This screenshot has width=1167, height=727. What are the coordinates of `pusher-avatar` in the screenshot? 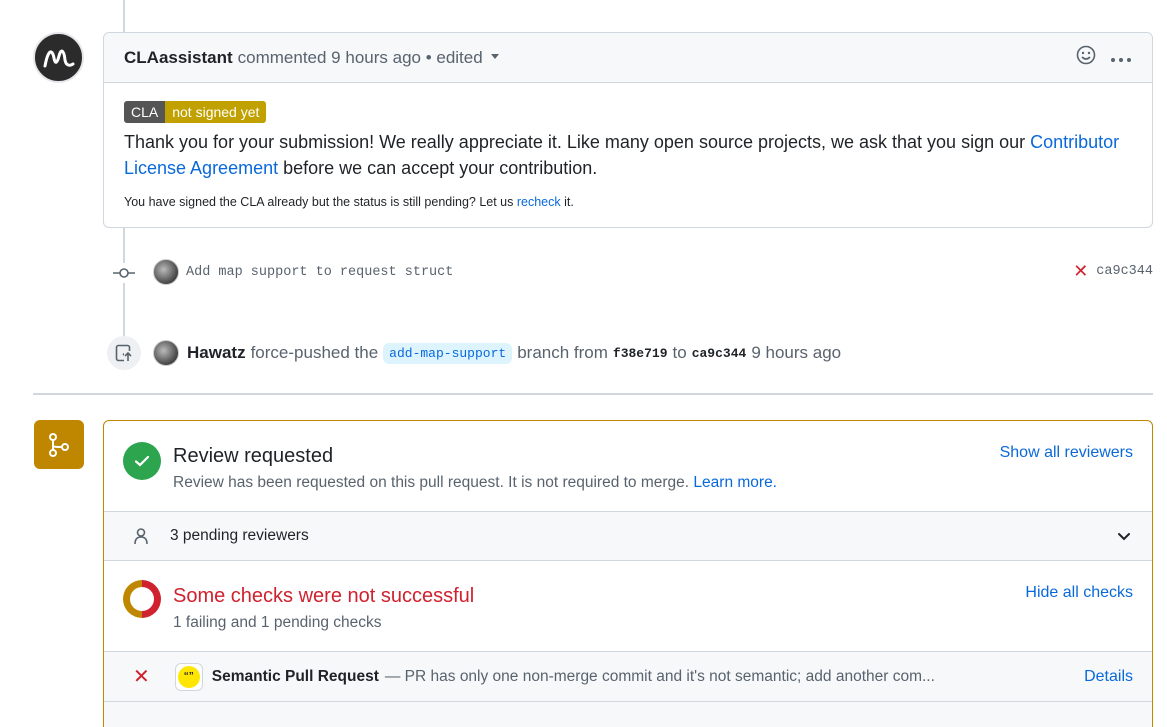 It's located at (166, 353).